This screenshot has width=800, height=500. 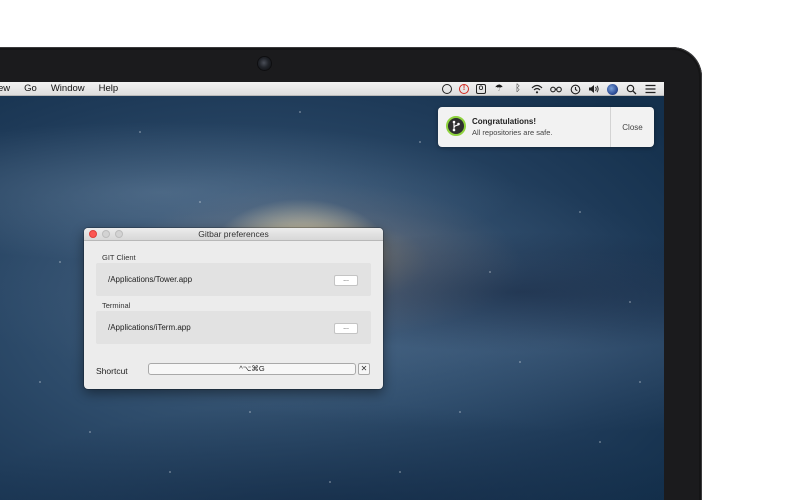 I want to click on search-icon, so click(x=631, y=89).